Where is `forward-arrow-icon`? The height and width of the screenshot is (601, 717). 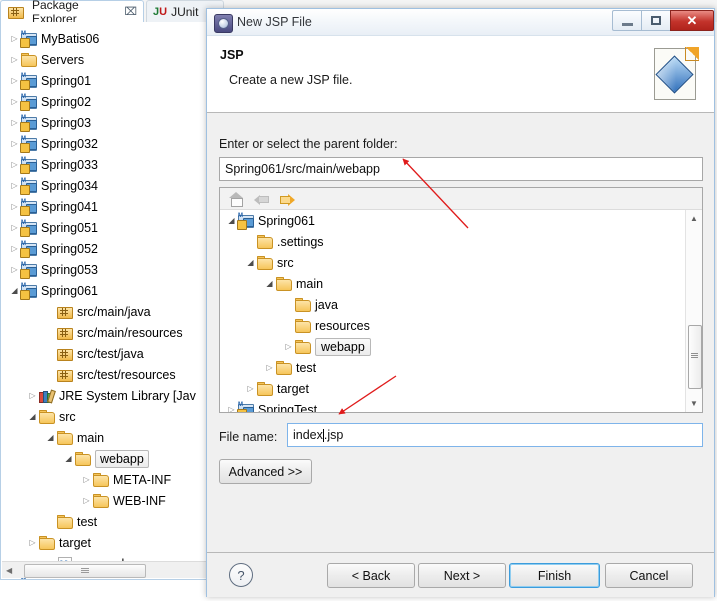 forward-arrow-icon is located at coordinates (288, 198).